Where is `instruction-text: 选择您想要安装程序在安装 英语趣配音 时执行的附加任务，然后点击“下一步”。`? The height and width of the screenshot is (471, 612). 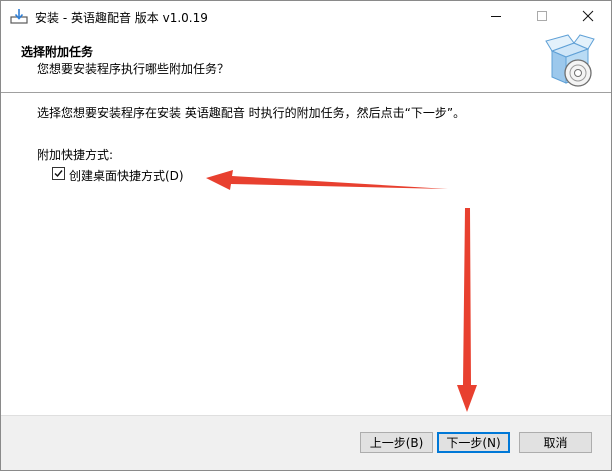 instruction-text: 选择您想要安装程序在安装 英语趣配音 时执行的附加任务，然后点击“下一步”。 is located at coordinates (251, 113).